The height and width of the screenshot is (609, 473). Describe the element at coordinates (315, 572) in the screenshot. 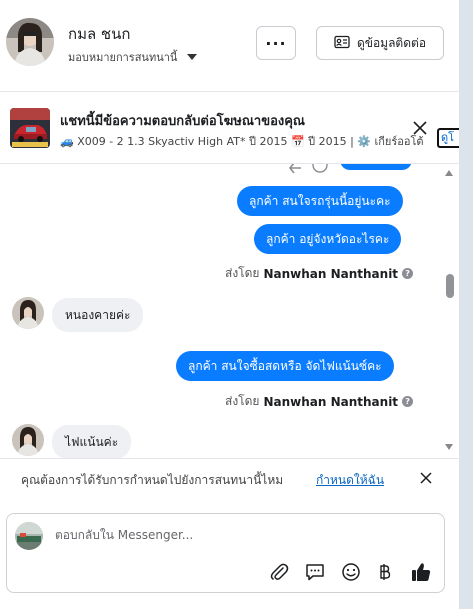

I see `saved-reply-icon` at that location.